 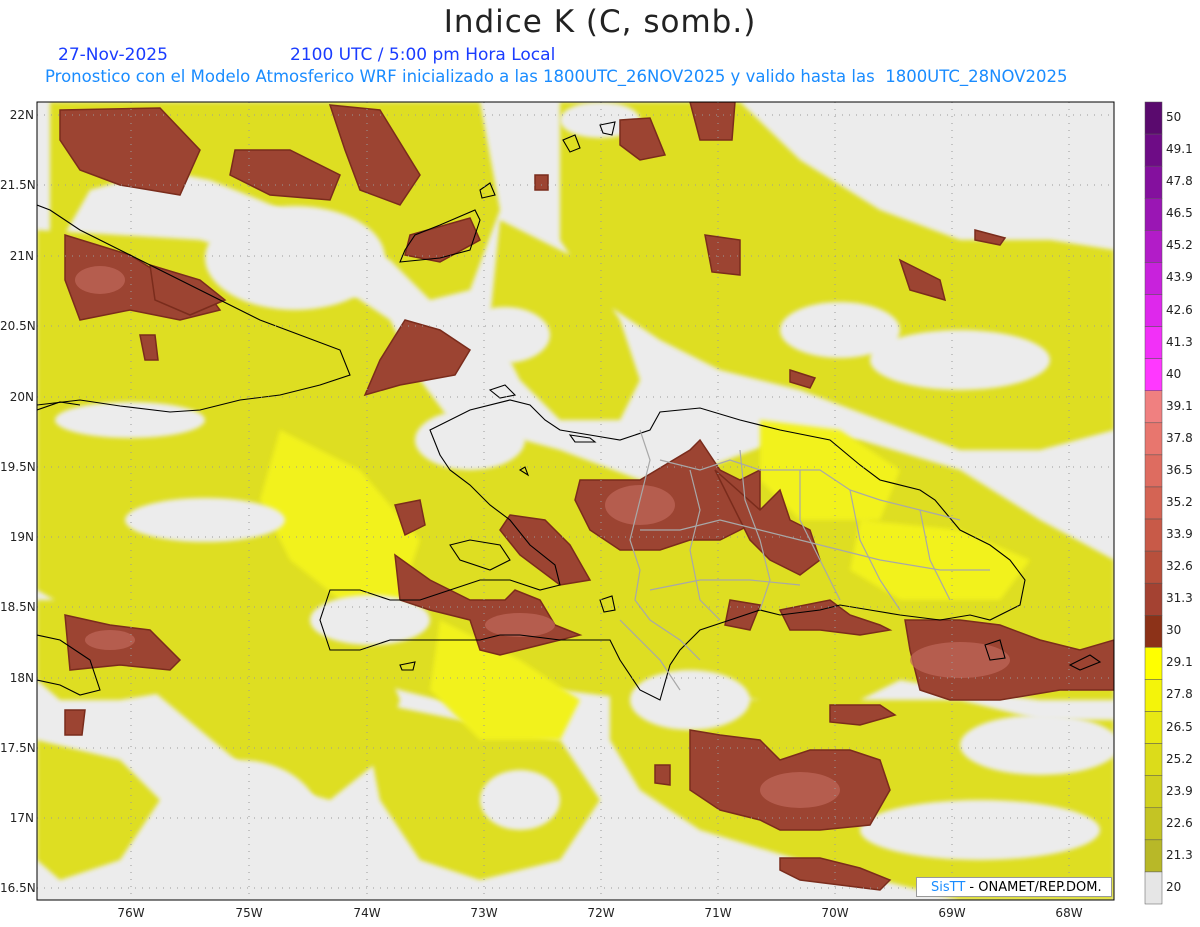 What do you see at coordinates (484, 913) in the screenshot?
I see `lon-label: 73W` at bounding box center [484, 913].